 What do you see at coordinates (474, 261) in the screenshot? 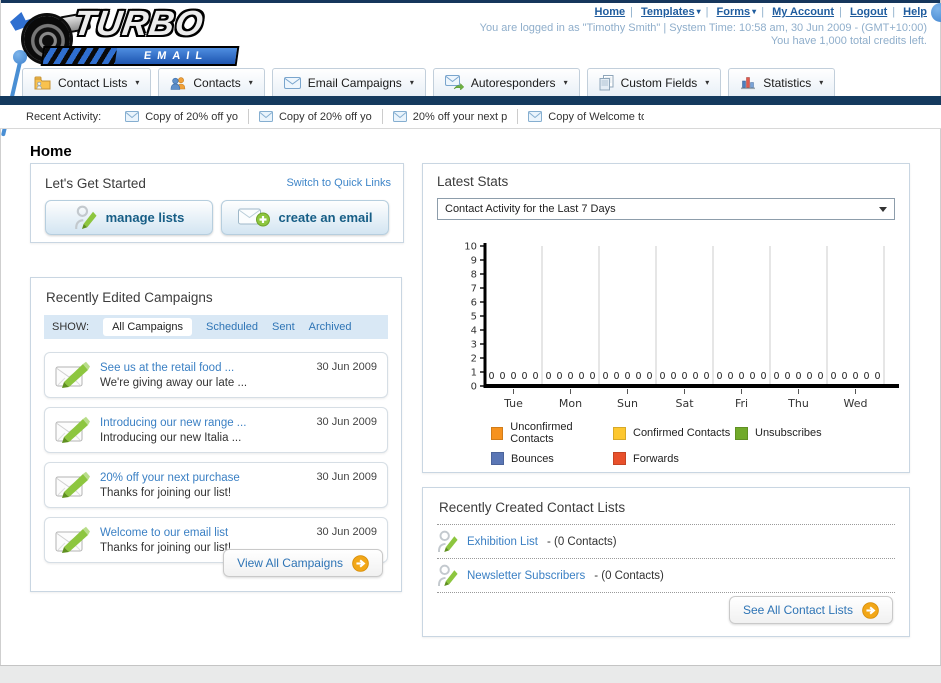
I see `svg-text: 9` at bounding box center [474, 261].